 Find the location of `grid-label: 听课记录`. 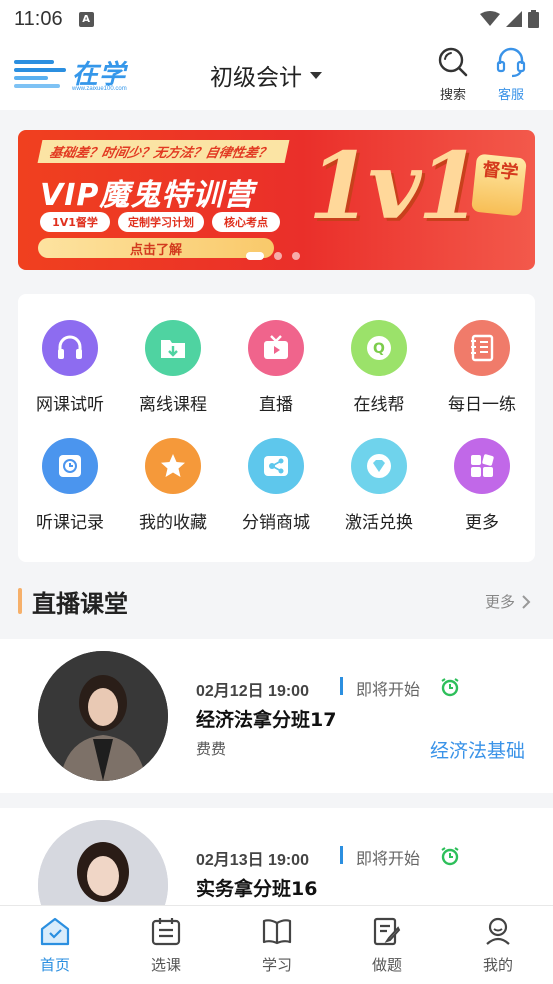

grid-label: 听课记录 is located at coordinates (70, 523).